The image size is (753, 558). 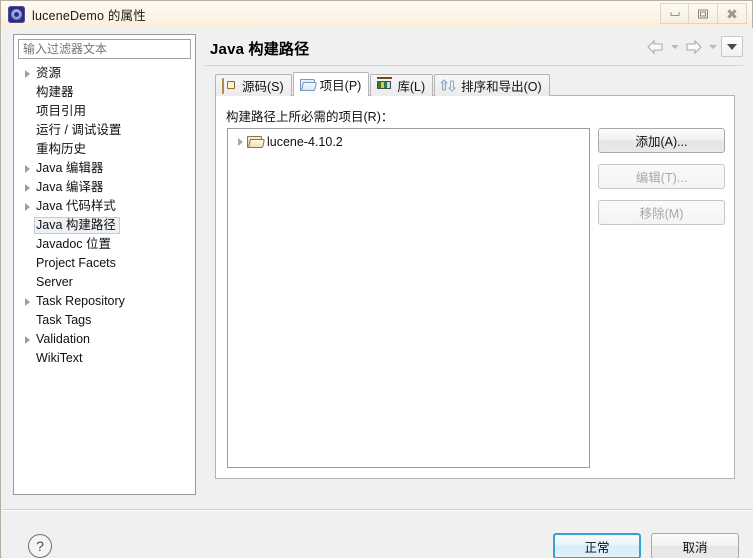 I want to click on sidebar-item-label: Task Tags, so click(x=64, y=320).